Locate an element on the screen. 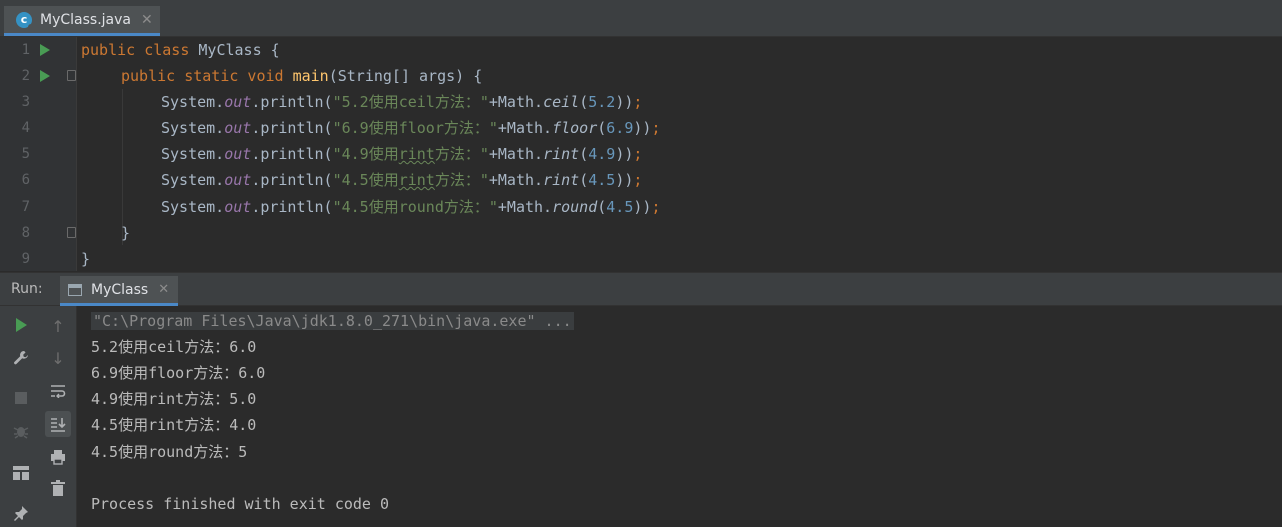  console-line: 5.2使用ceil方法：6.0 is located at coordinates (174, 347).